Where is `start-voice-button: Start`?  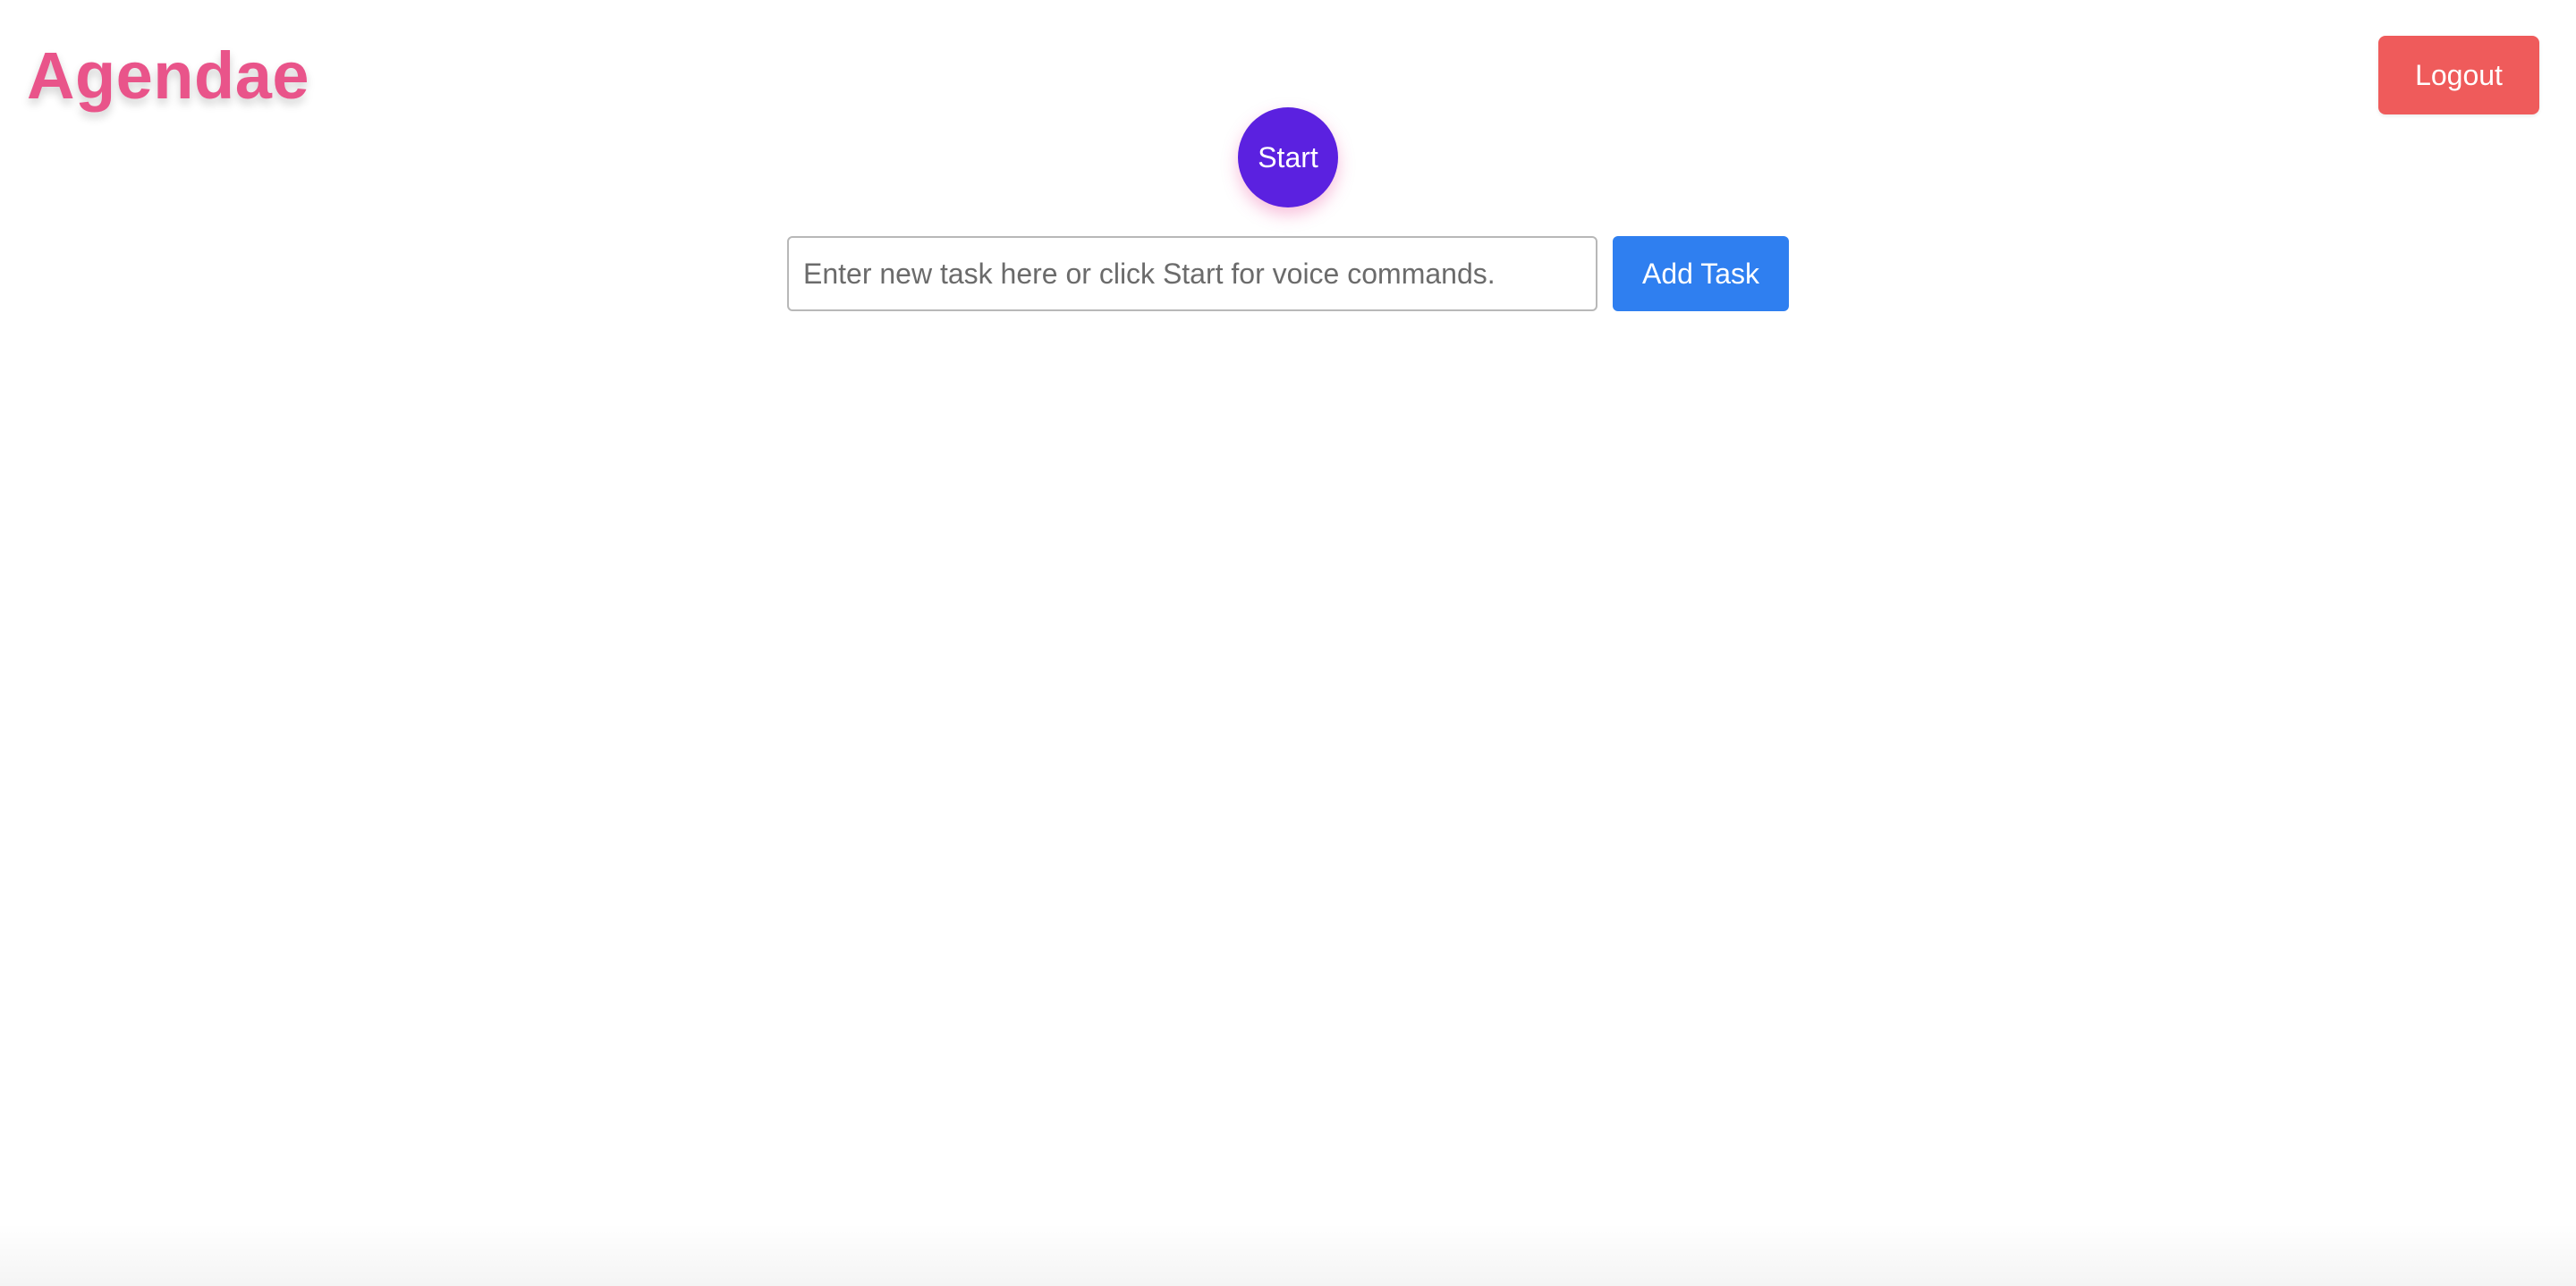 start-voice-button: Start is located at coordinates (1288, 157).